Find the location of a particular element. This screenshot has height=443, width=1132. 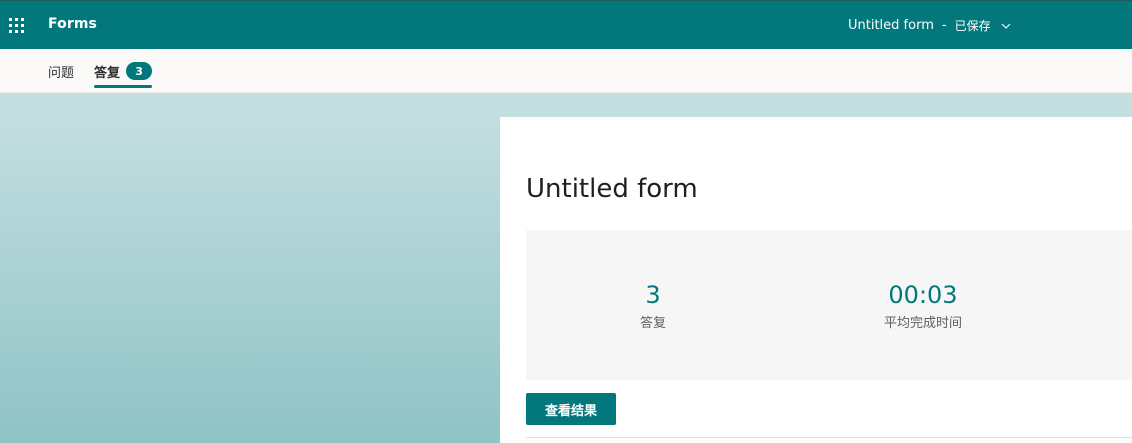

divider is located at coordinates (829, 437).